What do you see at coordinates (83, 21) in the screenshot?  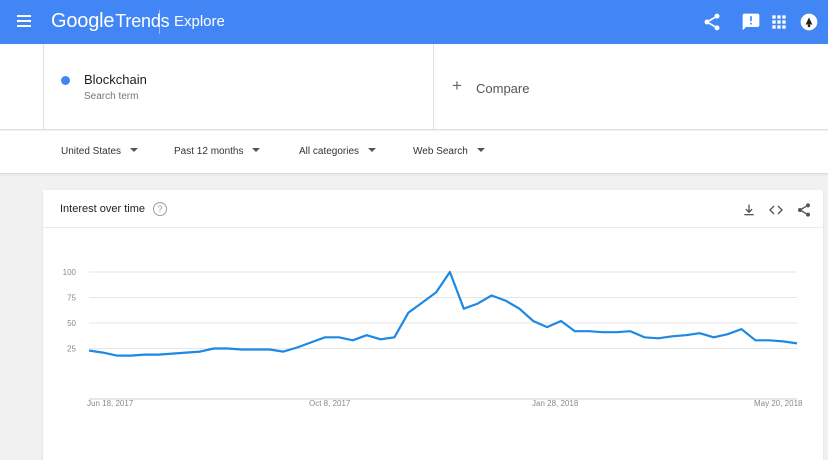 I see `logo-google-text: Google` at bounding box center [83, 21].